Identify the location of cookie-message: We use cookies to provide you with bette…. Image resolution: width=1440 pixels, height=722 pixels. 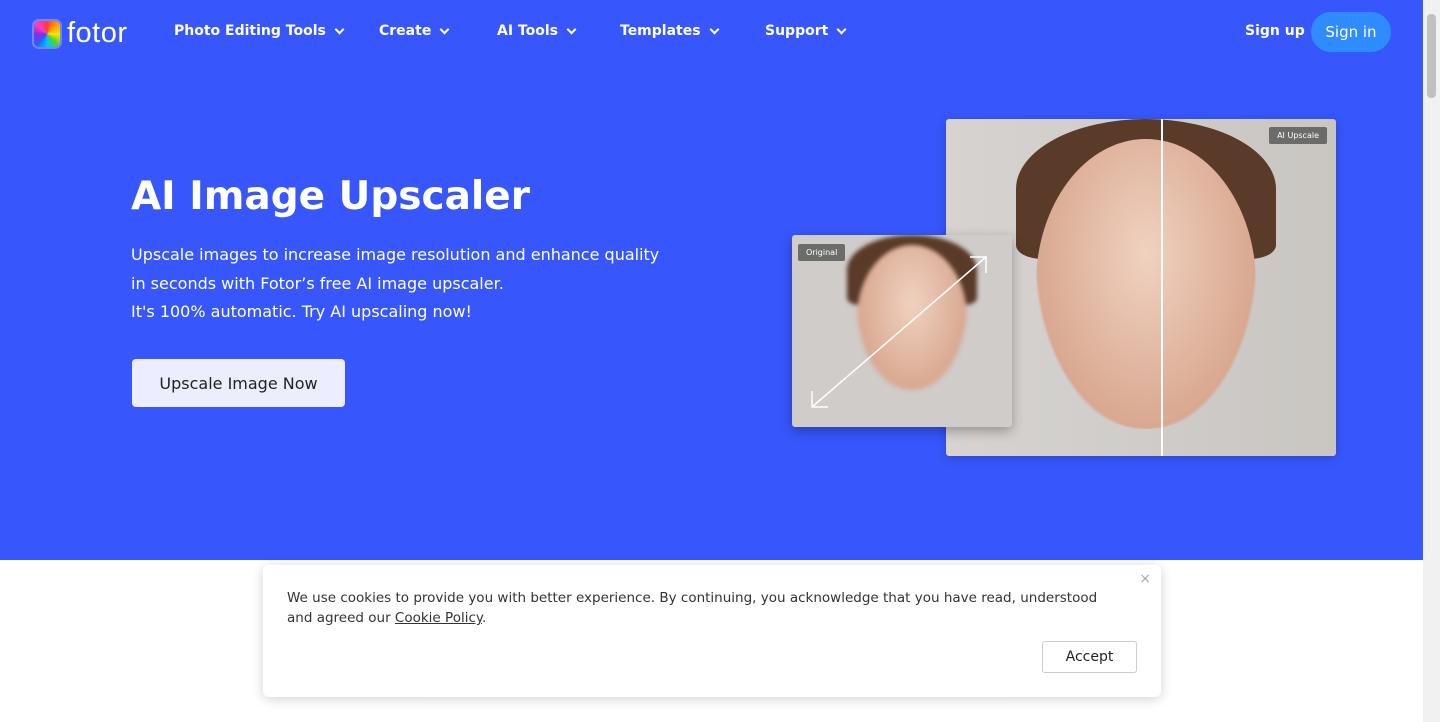
(697, 608).